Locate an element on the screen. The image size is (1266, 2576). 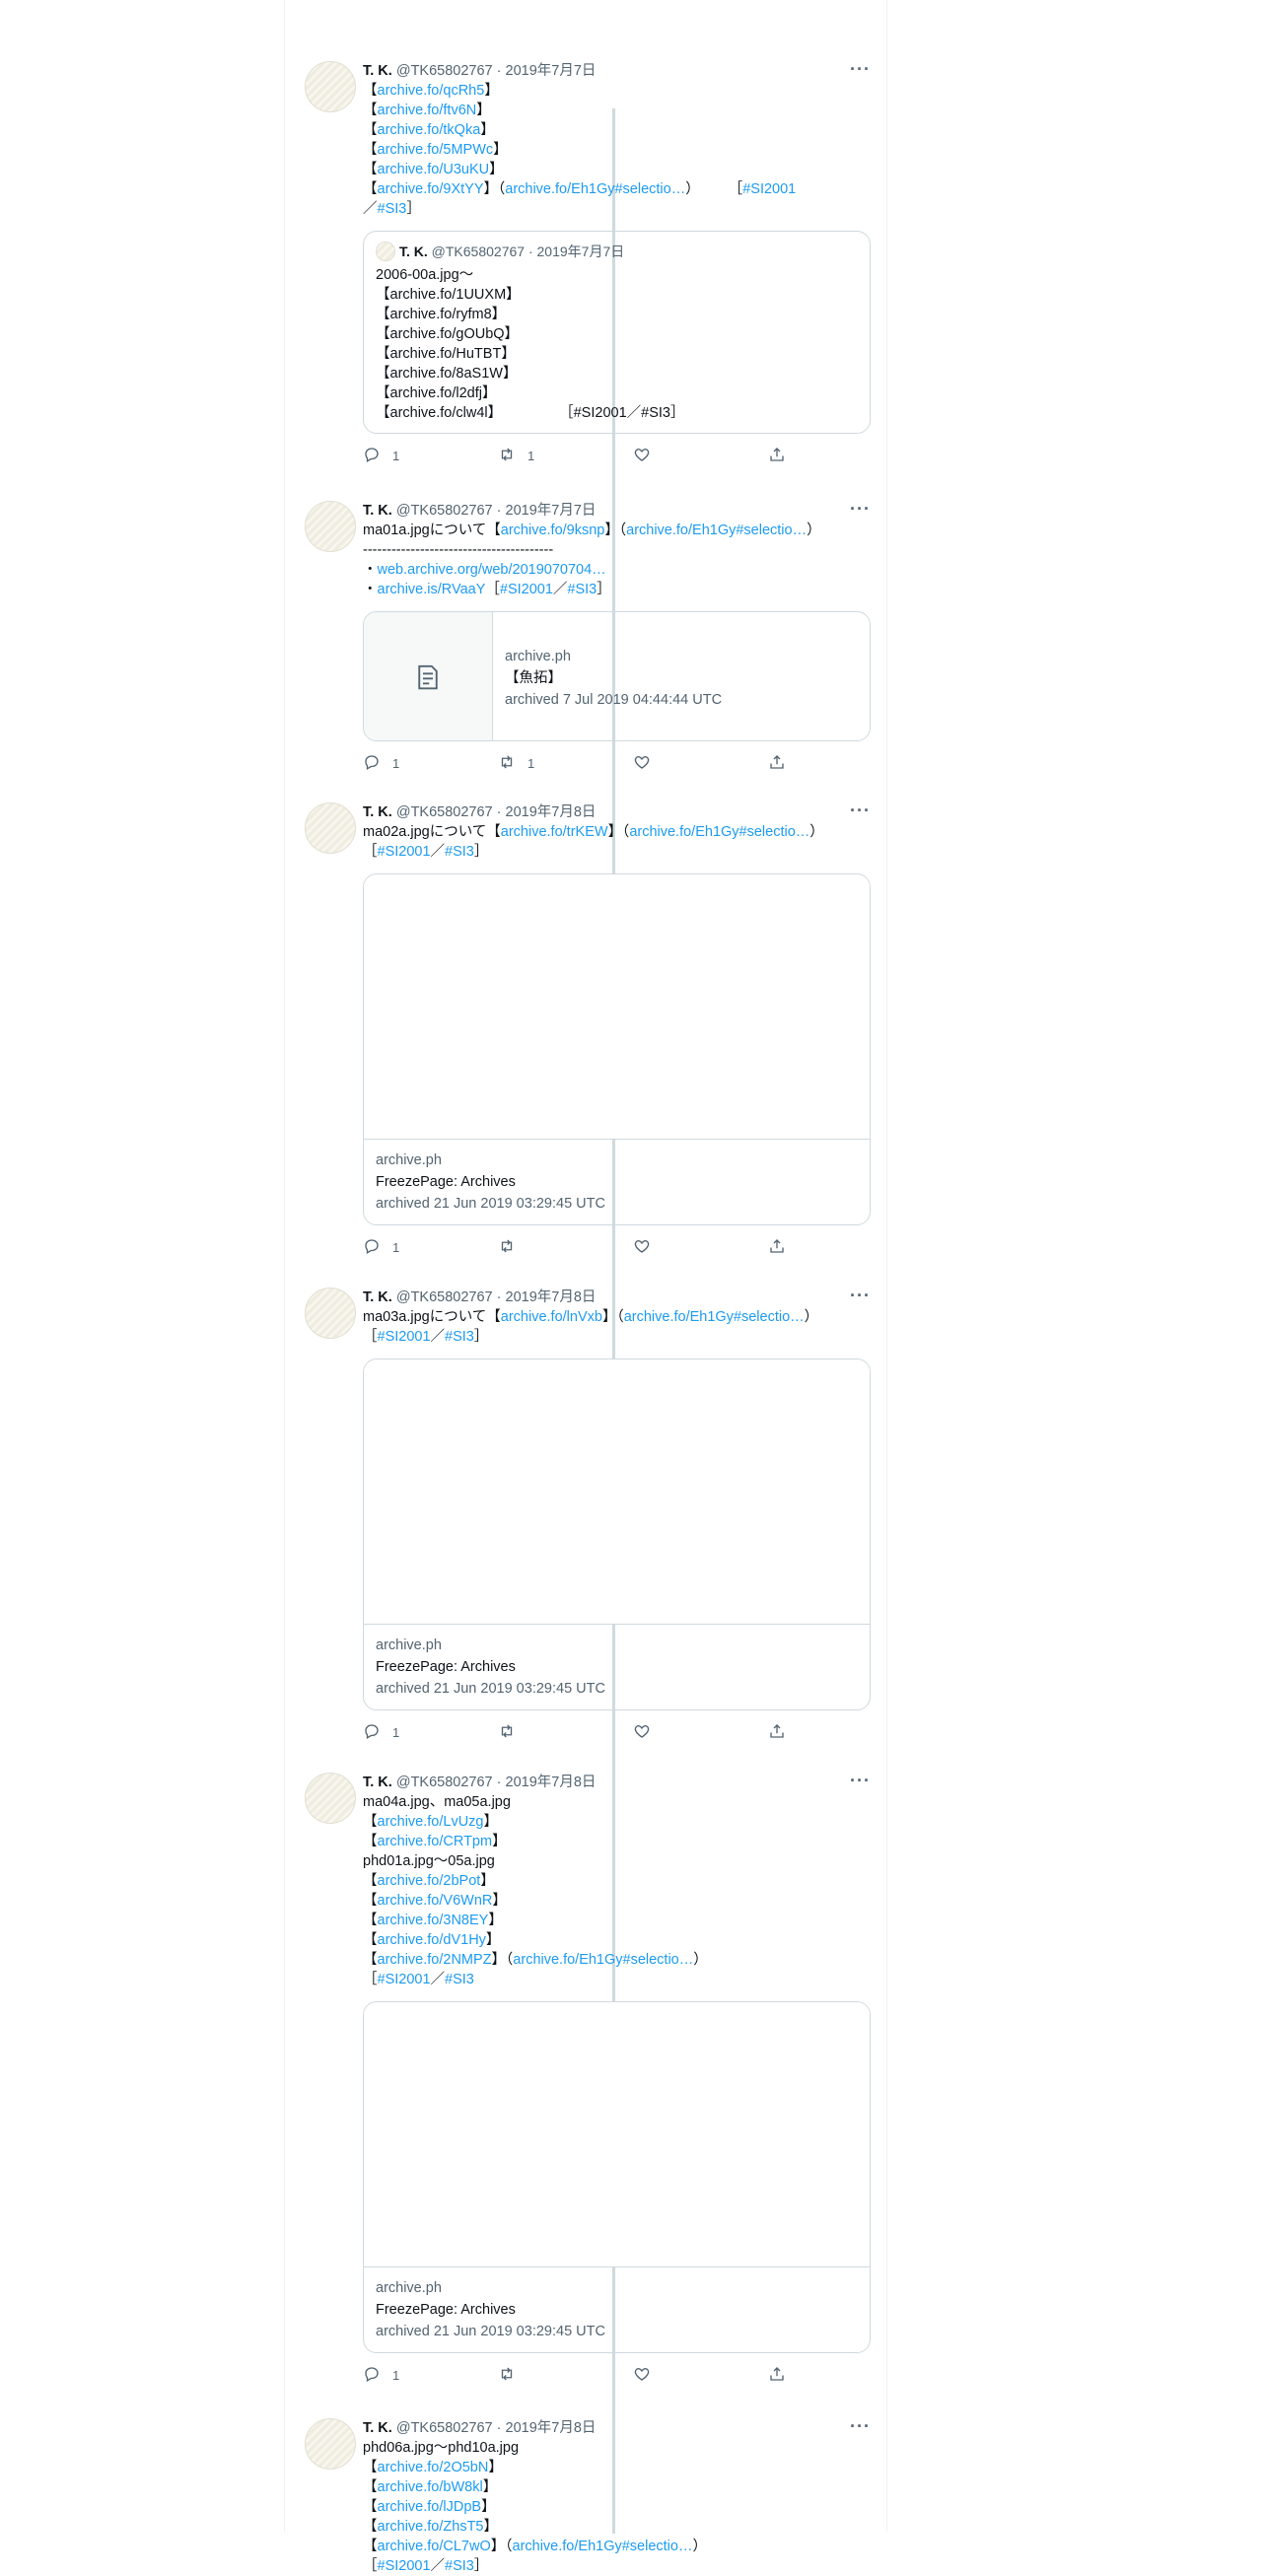
tweet-link: archive.fo/9XtYY is located at coordinates (431, 189).